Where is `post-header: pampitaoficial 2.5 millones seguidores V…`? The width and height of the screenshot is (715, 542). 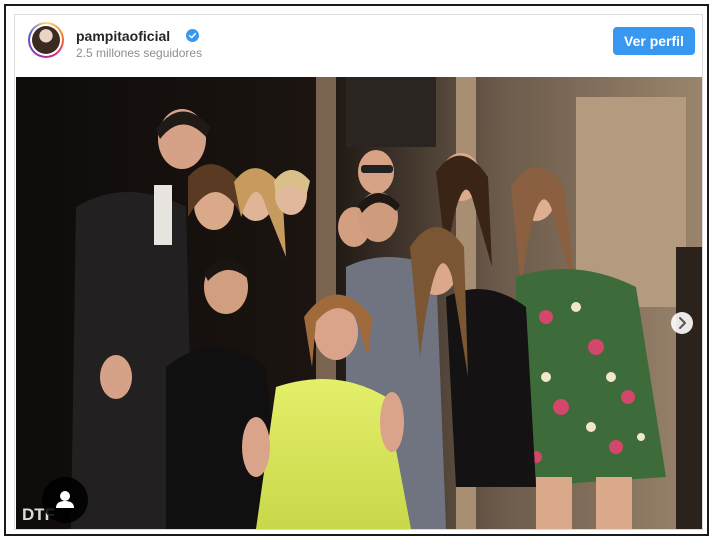
post-header: pampitaoficial 2.5 millones seguidores V… is located at coordinates (358, 46).